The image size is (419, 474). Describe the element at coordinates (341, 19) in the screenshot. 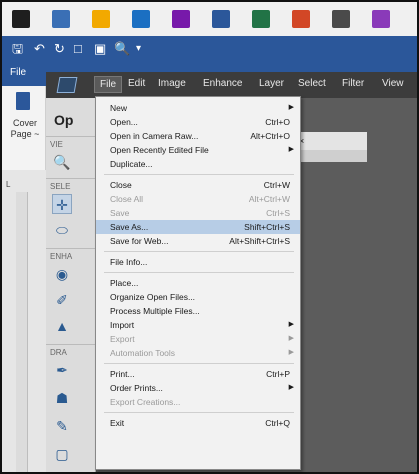

I see `calculator-icon` at that location.